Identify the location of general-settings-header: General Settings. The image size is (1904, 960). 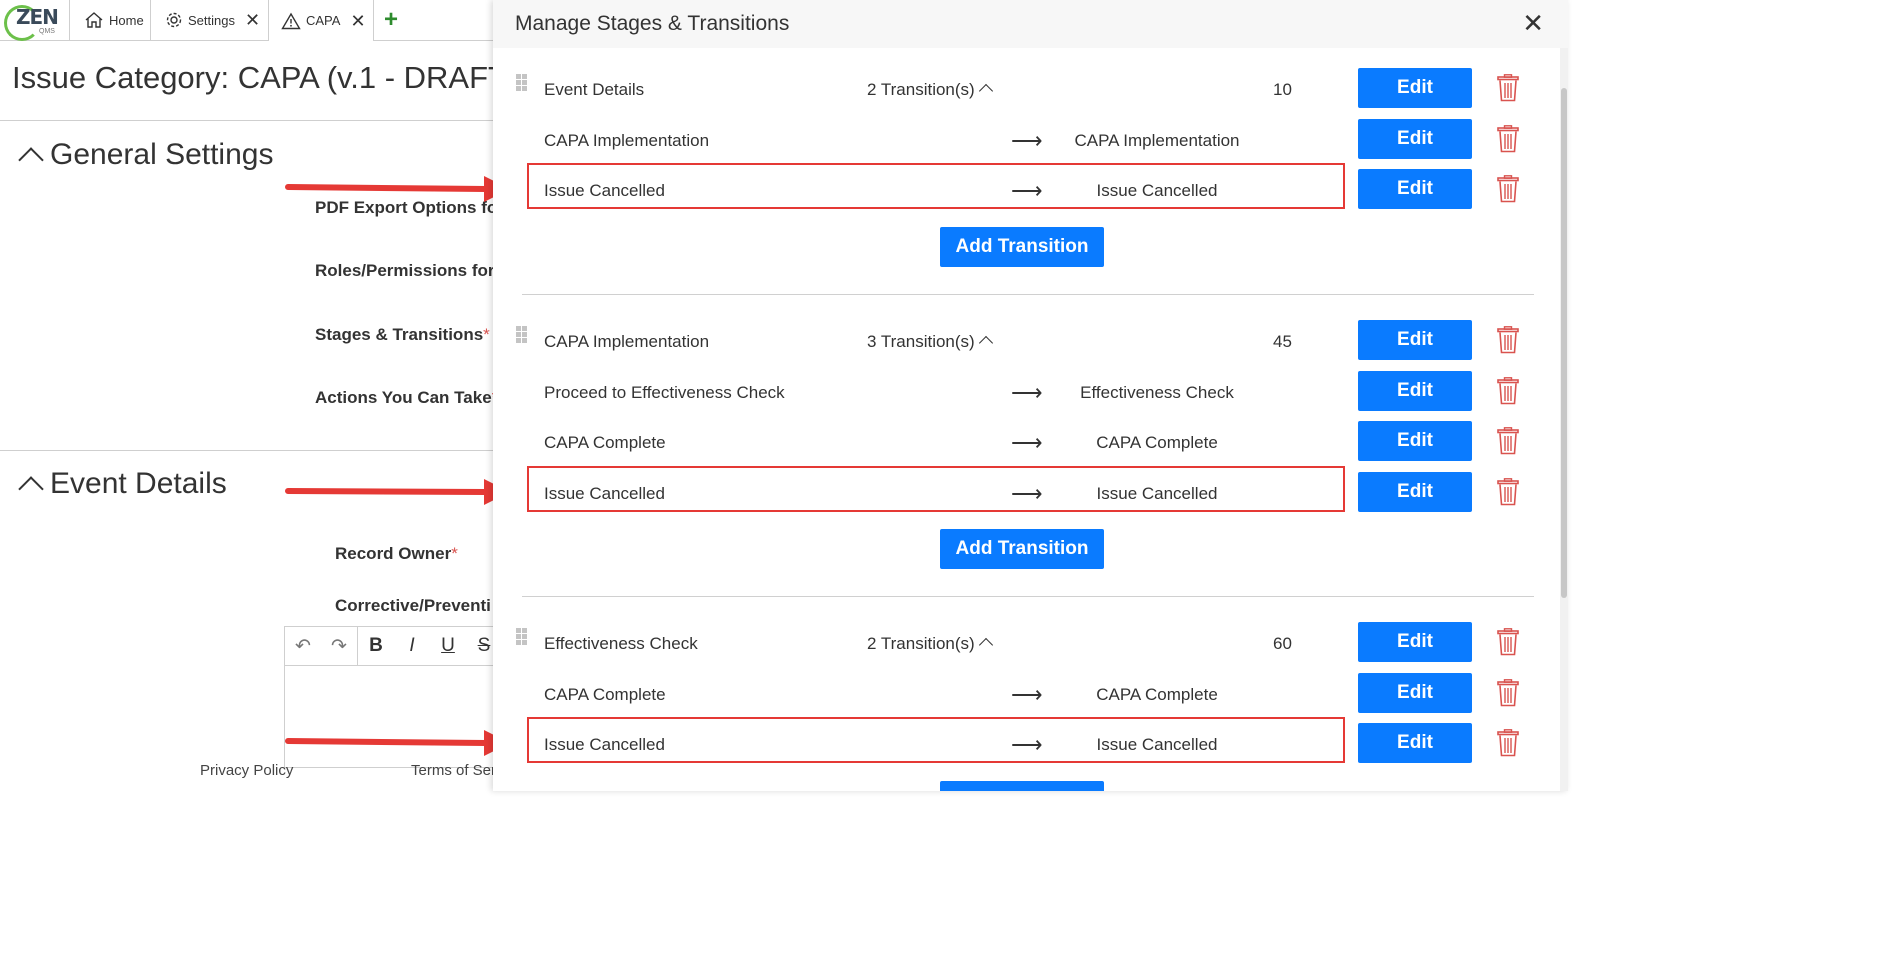
(146, 155).